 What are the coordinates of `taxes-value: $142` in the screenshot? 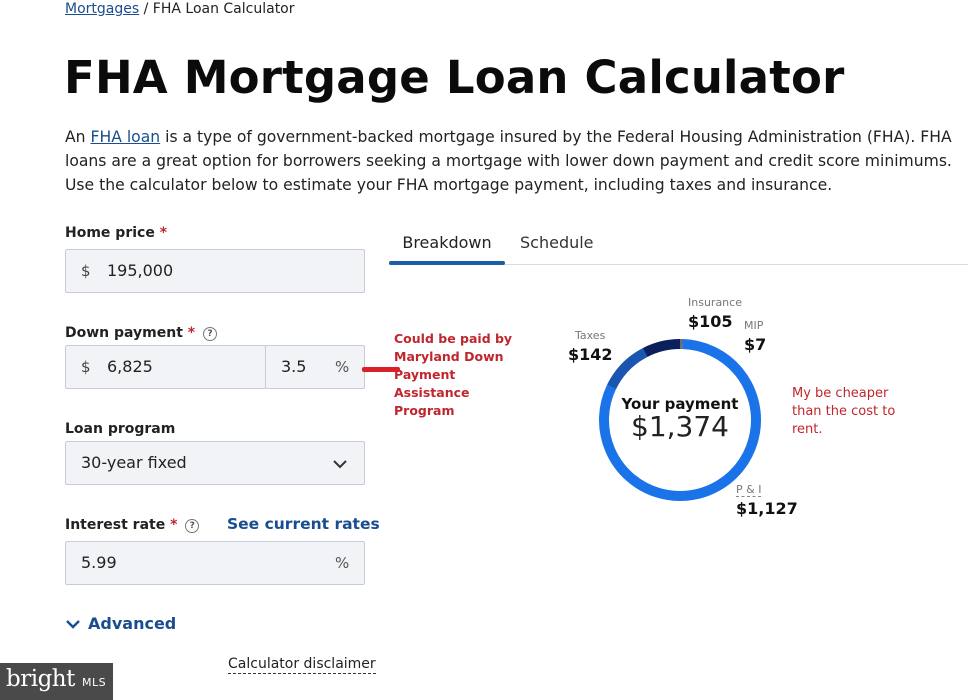 It's located at (590, 354).